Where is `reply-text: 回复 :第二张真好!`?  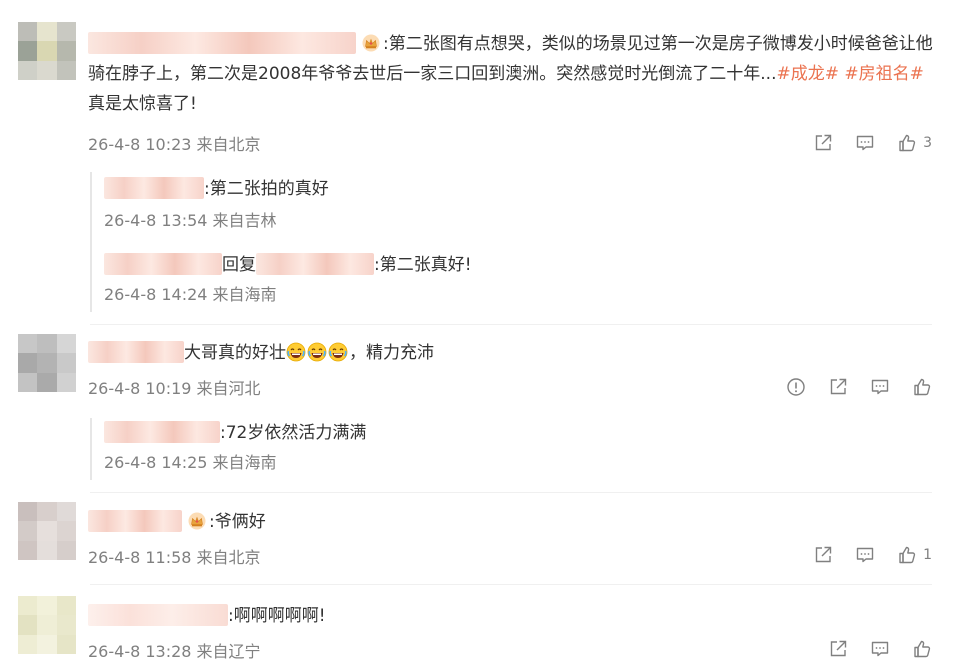
reply-text: 回复 :第二张真好! is located at coordinates (288, 265).